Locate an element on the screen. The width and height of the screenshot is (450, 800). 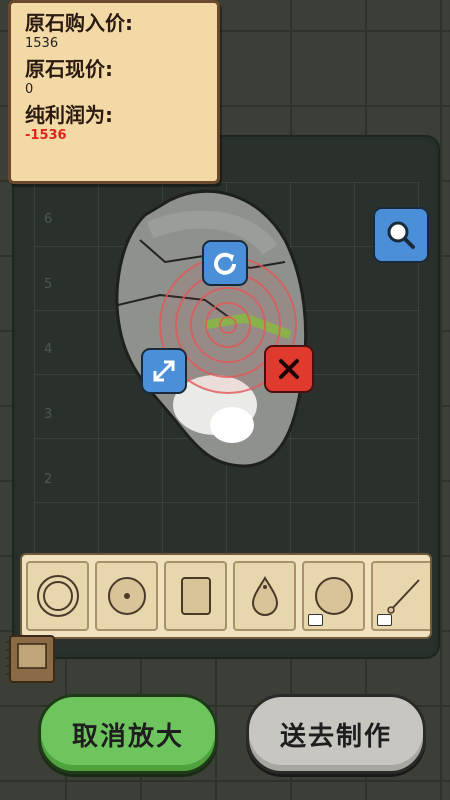
rotate-icon is located at coordinates (225, 263).